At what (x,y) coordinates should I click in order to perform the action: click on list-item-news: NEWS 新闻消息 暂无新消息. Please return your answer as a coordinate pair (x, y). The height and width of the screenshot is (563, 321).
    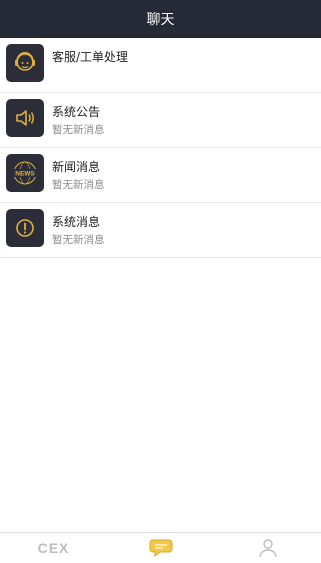
    Looking at the image, I should click on (160, 175).